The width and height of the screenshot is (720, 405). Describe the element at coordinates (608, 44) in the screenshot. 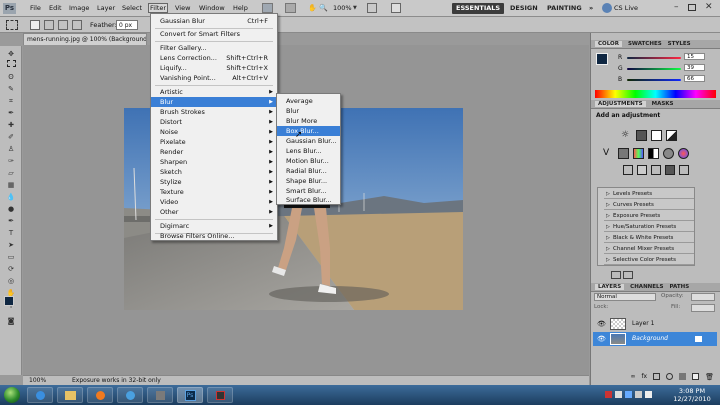

I see `tab-color: COLOR` at that location.